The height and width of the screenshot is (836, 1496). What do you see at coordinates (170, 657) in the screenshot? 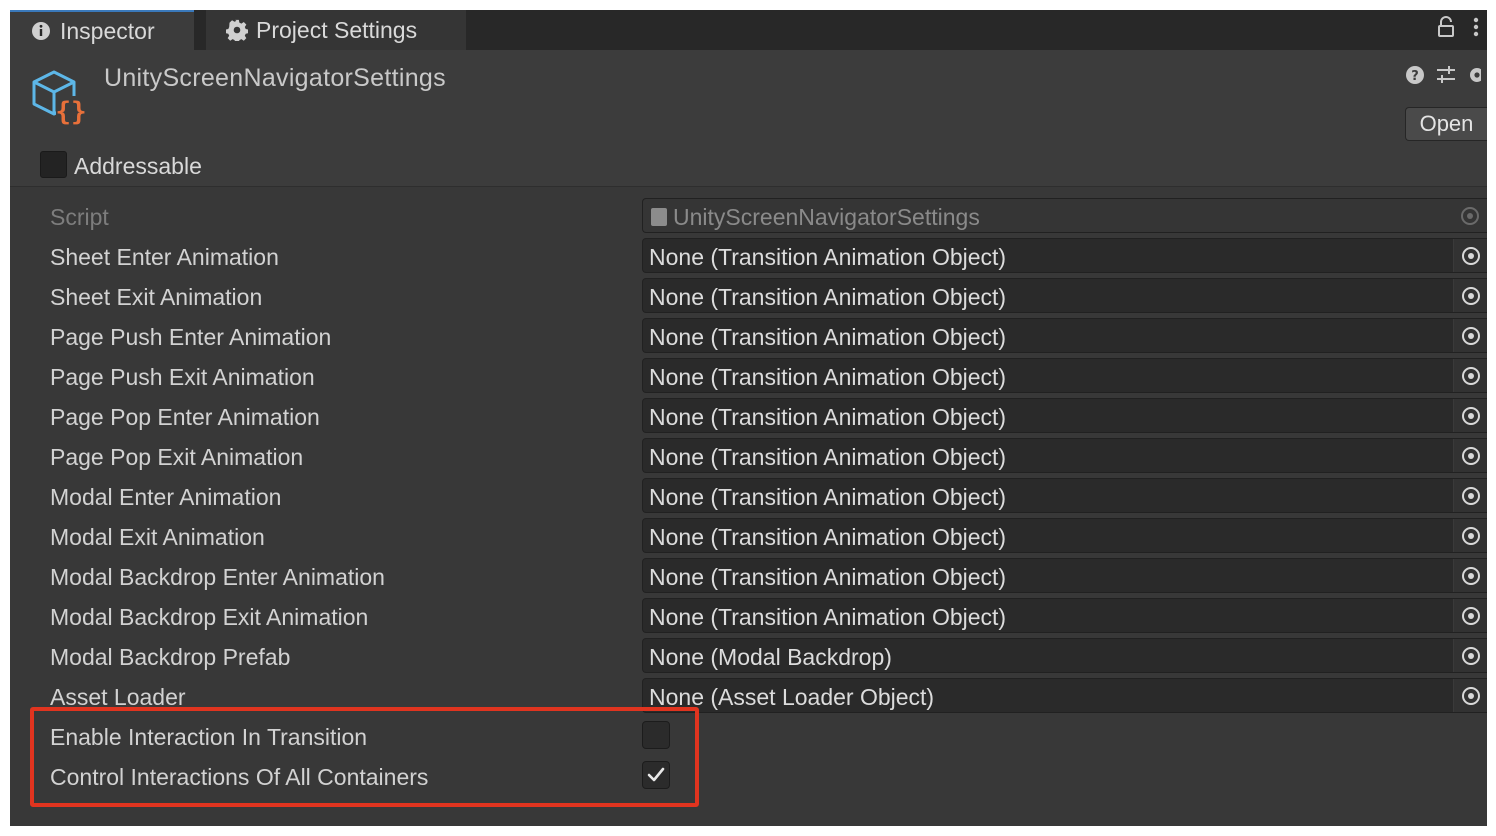
I see `property-label: Modal Backdrop Prefab` at bounding box center [170, 657].